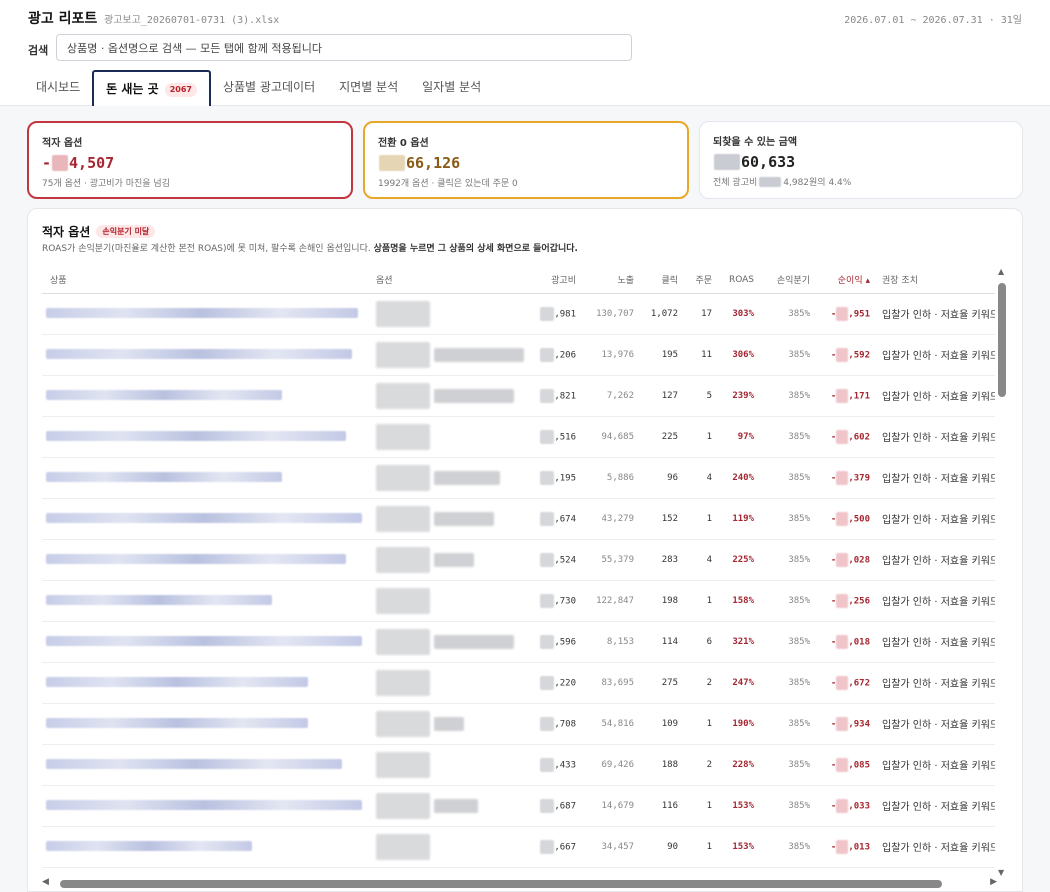  Describe the element at coordinates (556, 280) in the screenshot. I see `col-header-ad-spend: 광고비` at that location.